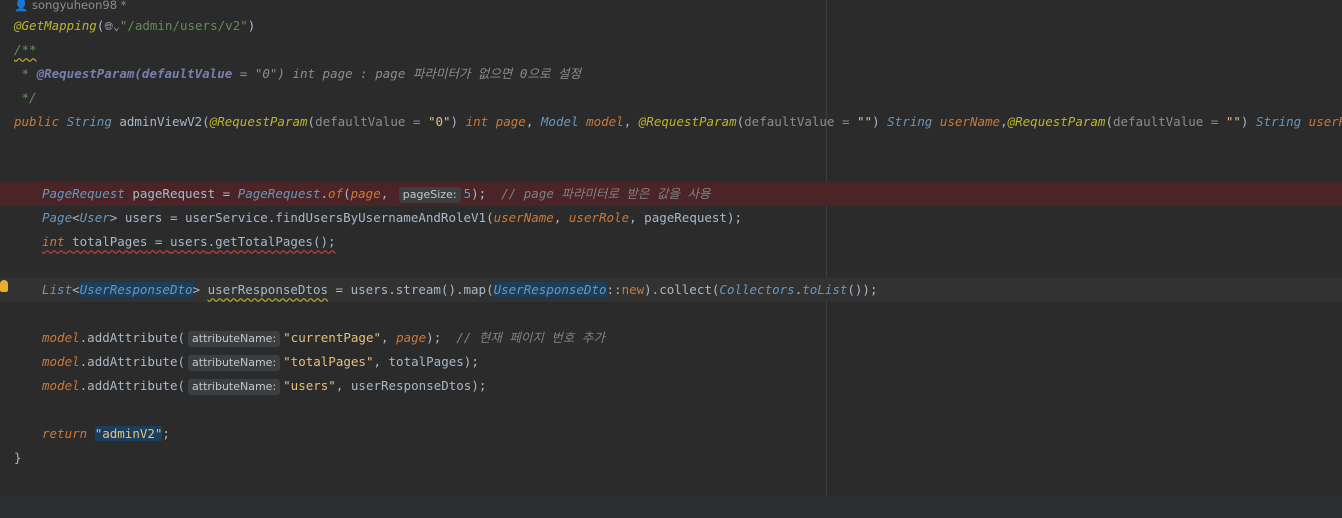  Describe the element at coordinates (671, 458) in the screenshot. I see `code-line-close-brace: }` at that location.